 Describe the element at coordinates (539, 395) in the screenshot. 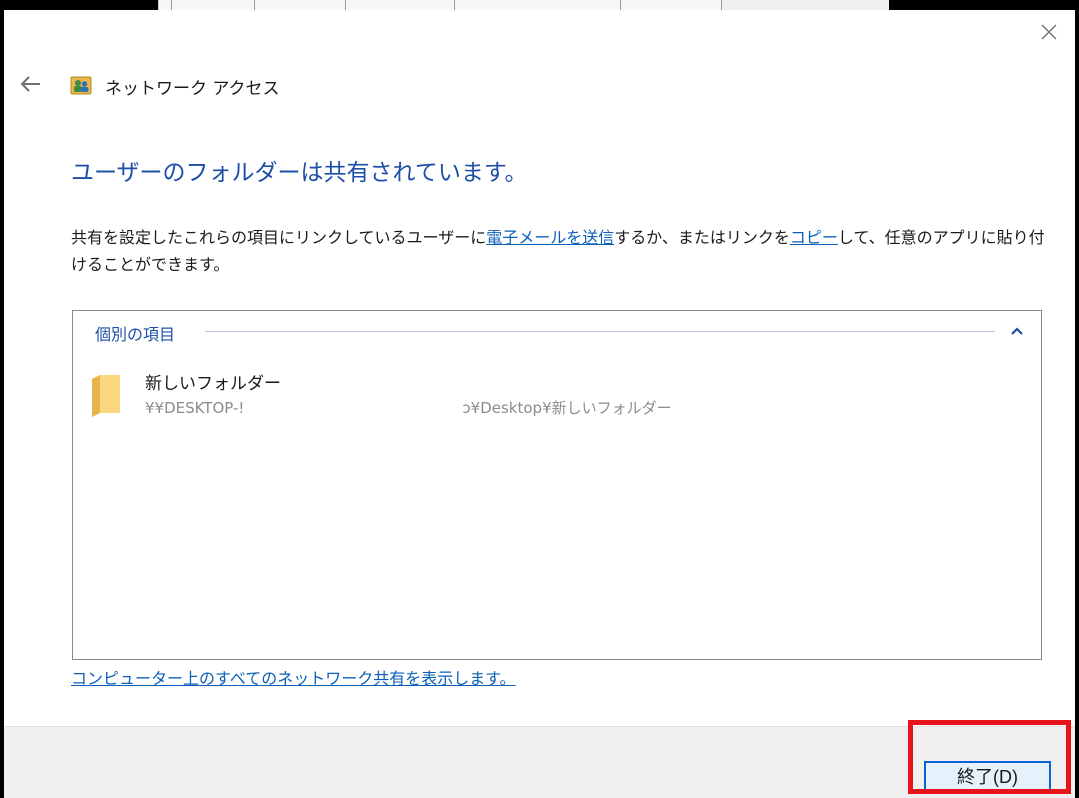

I see `shared-folder-item: 新しいフォルダー ¥¥DESKTOP-! ɔ¥Desktop¥新しいフォルダー` at that location.